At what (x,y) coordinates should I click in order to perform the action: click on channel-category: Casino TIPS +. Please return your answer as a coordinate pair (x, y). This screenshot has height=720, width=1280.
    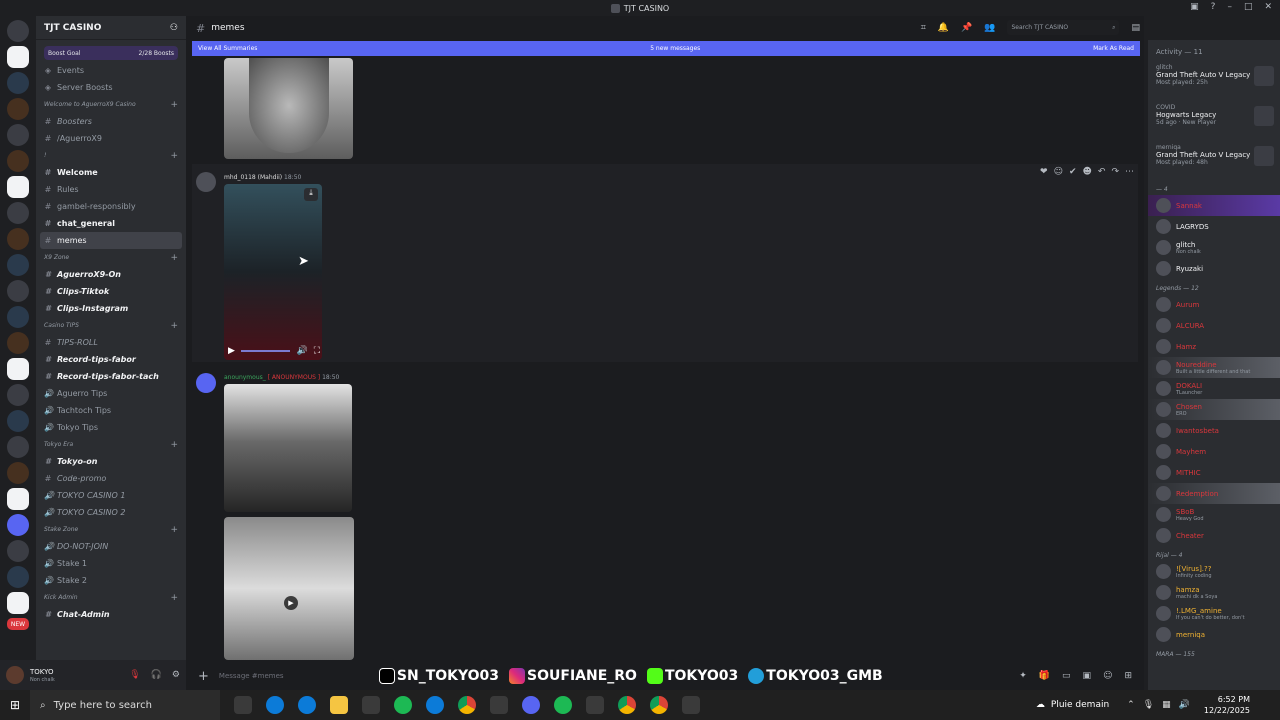
    Looking at the image, I should click on (111, 325).